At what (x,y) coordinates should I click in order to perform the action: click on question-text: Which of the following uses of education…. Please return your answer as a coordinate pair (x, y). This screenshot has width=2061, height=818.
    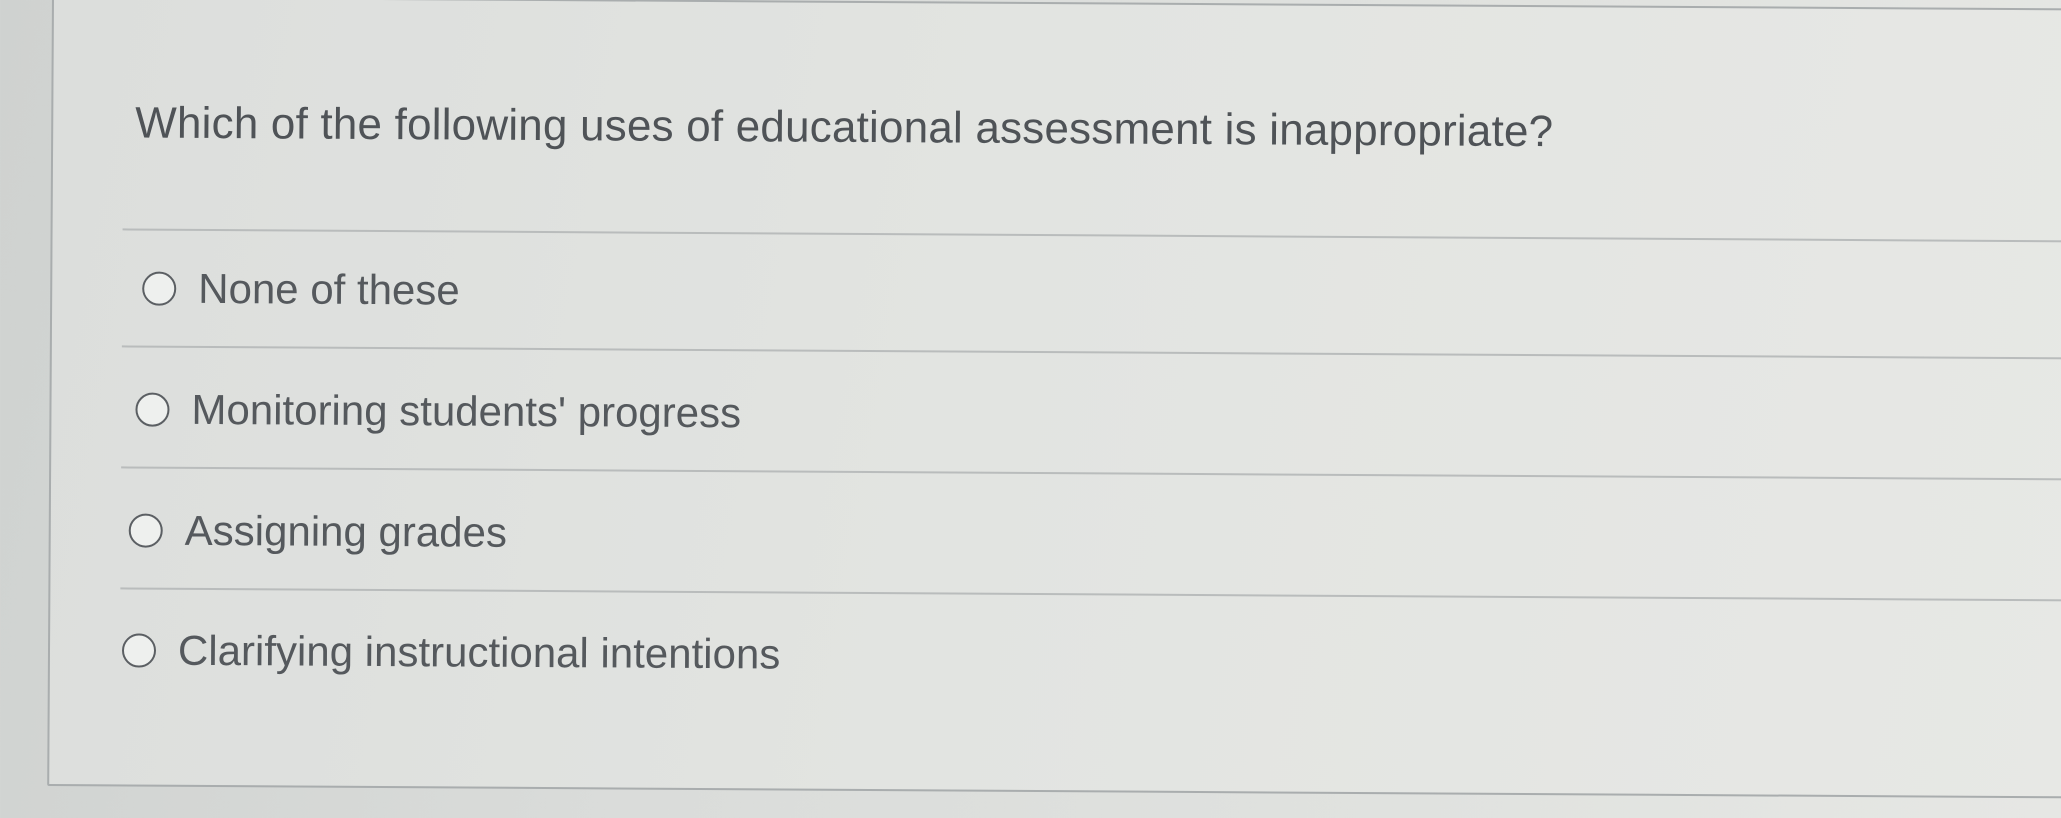
    Looking at the image, I should click on (844, 127).